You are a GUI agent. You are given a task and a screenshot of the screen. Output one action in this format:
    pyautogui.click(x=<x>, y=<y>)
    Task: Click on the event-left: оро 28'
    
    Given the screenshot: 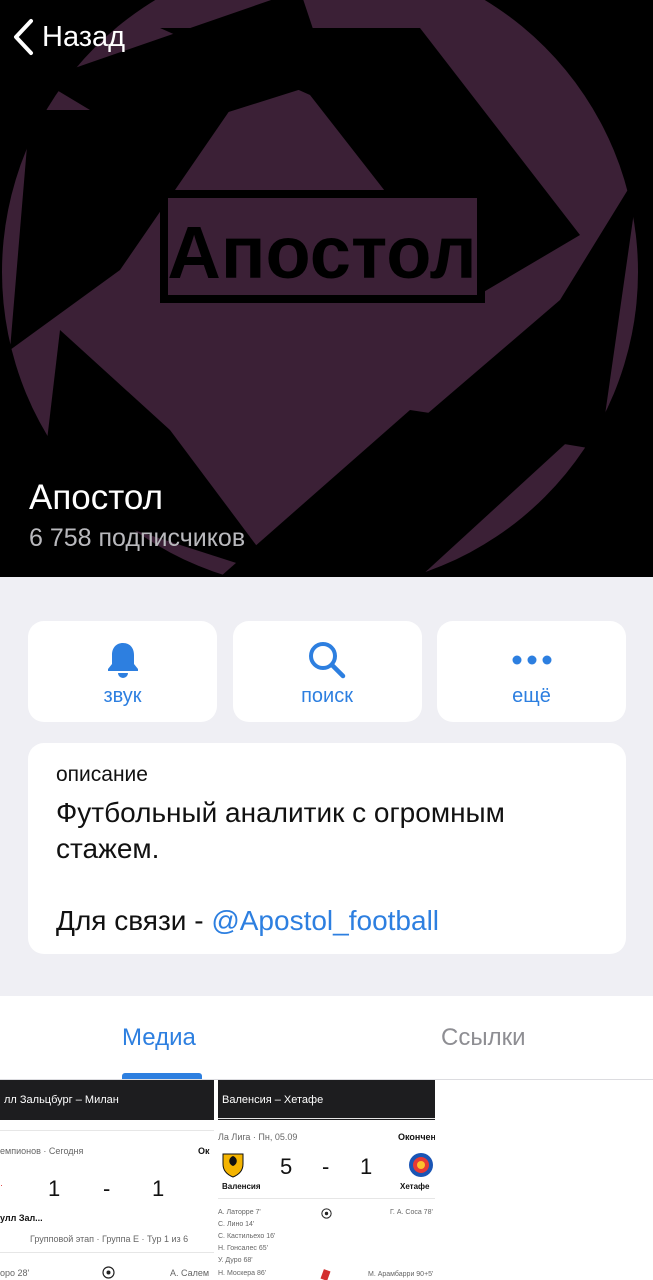 What is the action you would take?
    pyautogui.click(x=15, y=1273)
    